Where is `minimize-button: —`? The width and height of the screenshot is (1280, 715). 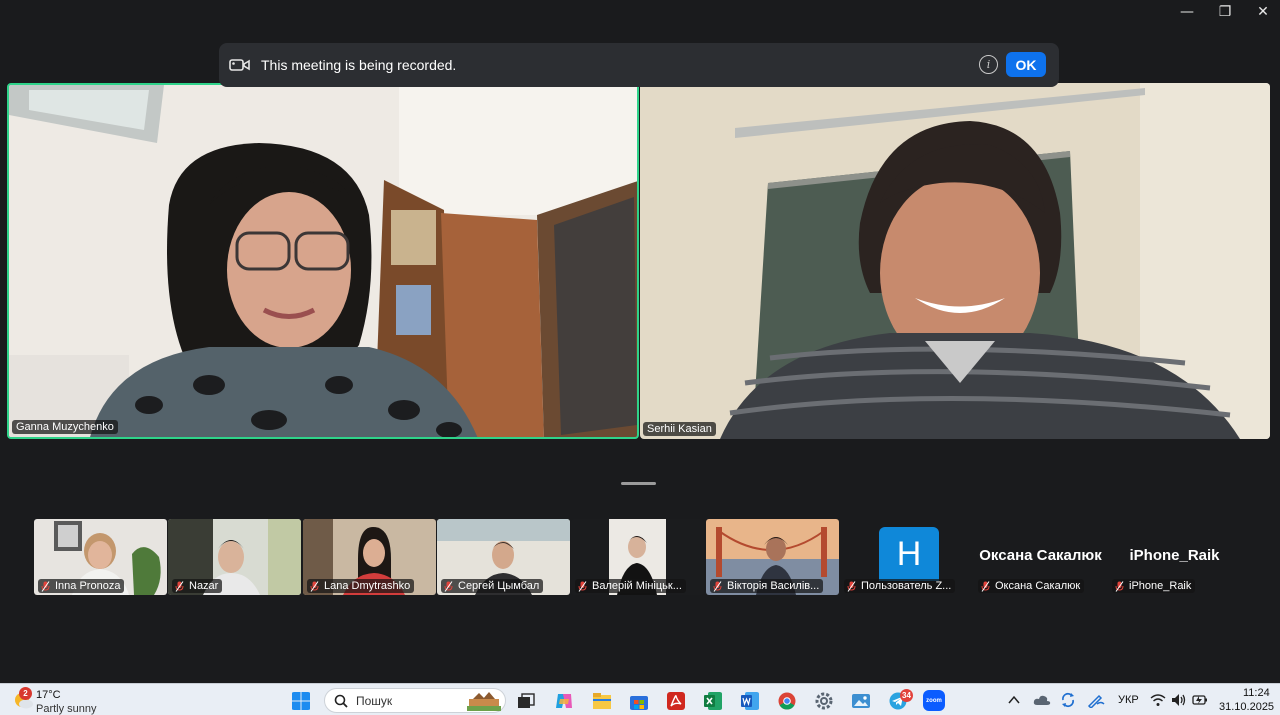 minimize-button: — is located at coordinates (1187, 12).